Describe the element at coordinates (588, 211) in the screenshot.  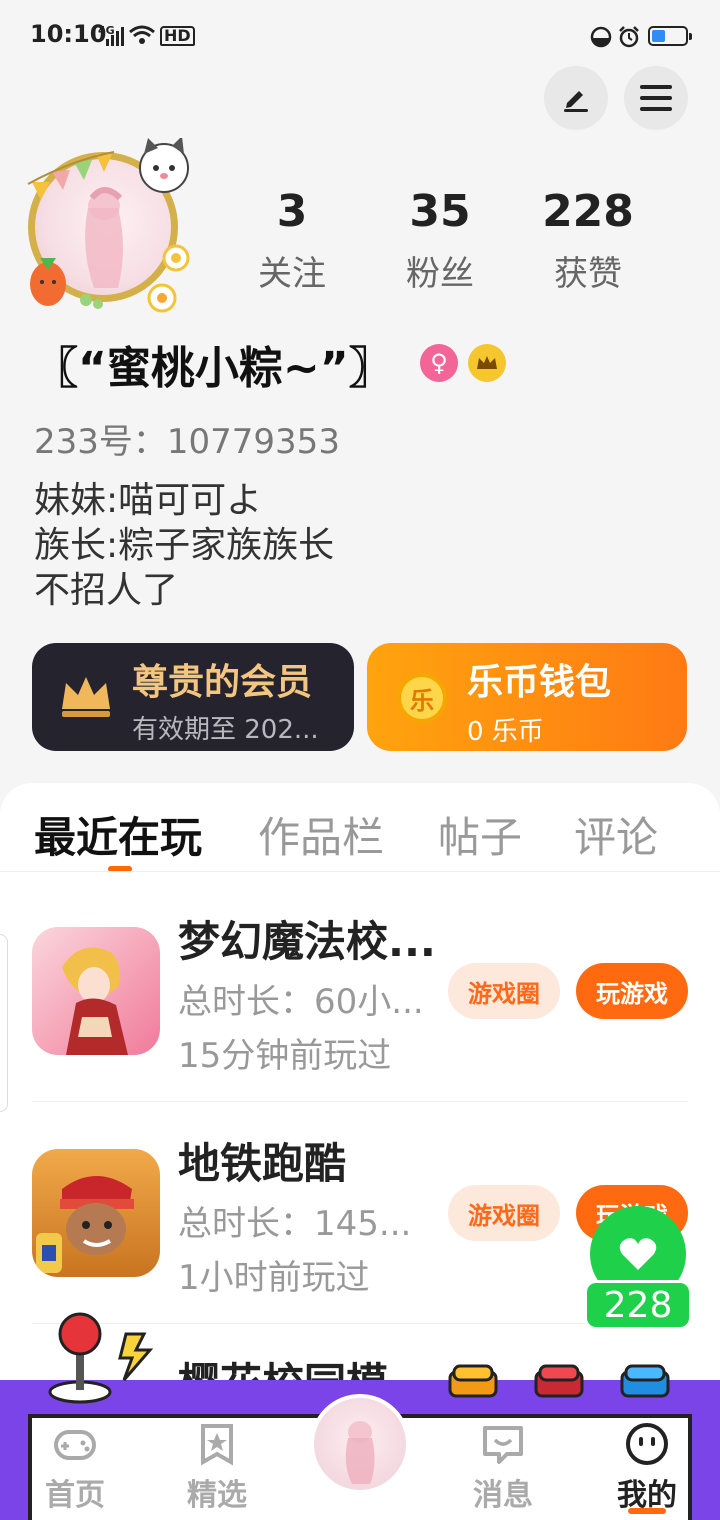
I see `stat-likes-value: 228` at that location.